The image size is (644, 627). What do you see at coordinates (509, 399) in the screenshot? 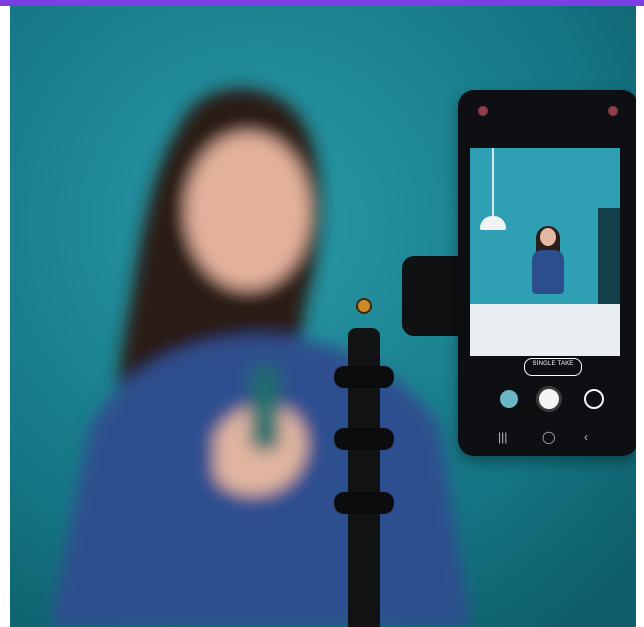
I see `gallery-thumbnail` at bounding box center [509, 399].